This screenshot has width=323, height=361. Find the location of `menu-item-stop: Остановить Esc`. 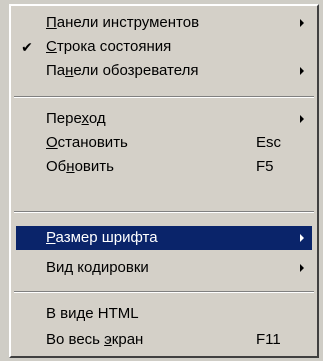

menu-item-stop: Остановить Esc is located at coordinates (164, 143).